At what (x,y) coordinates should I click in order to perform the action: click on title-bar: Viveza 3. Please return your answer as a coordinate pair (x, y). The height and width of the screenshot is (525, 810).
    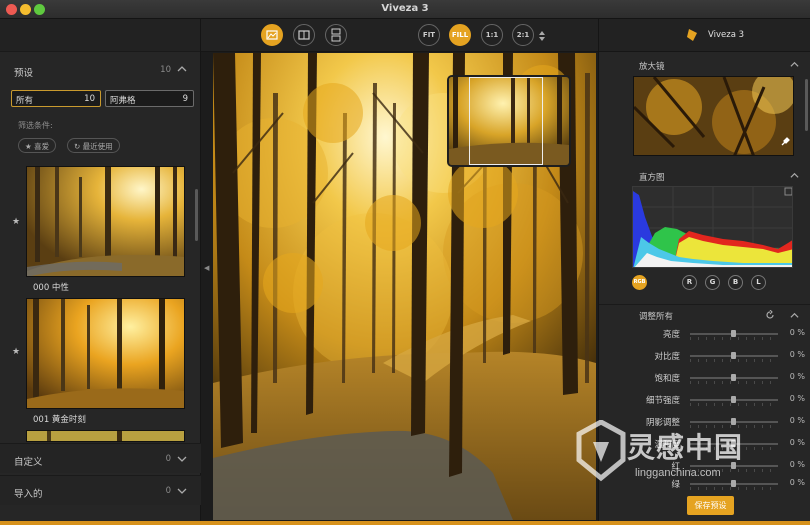
    Looking at the image, I should click on (405, 9).